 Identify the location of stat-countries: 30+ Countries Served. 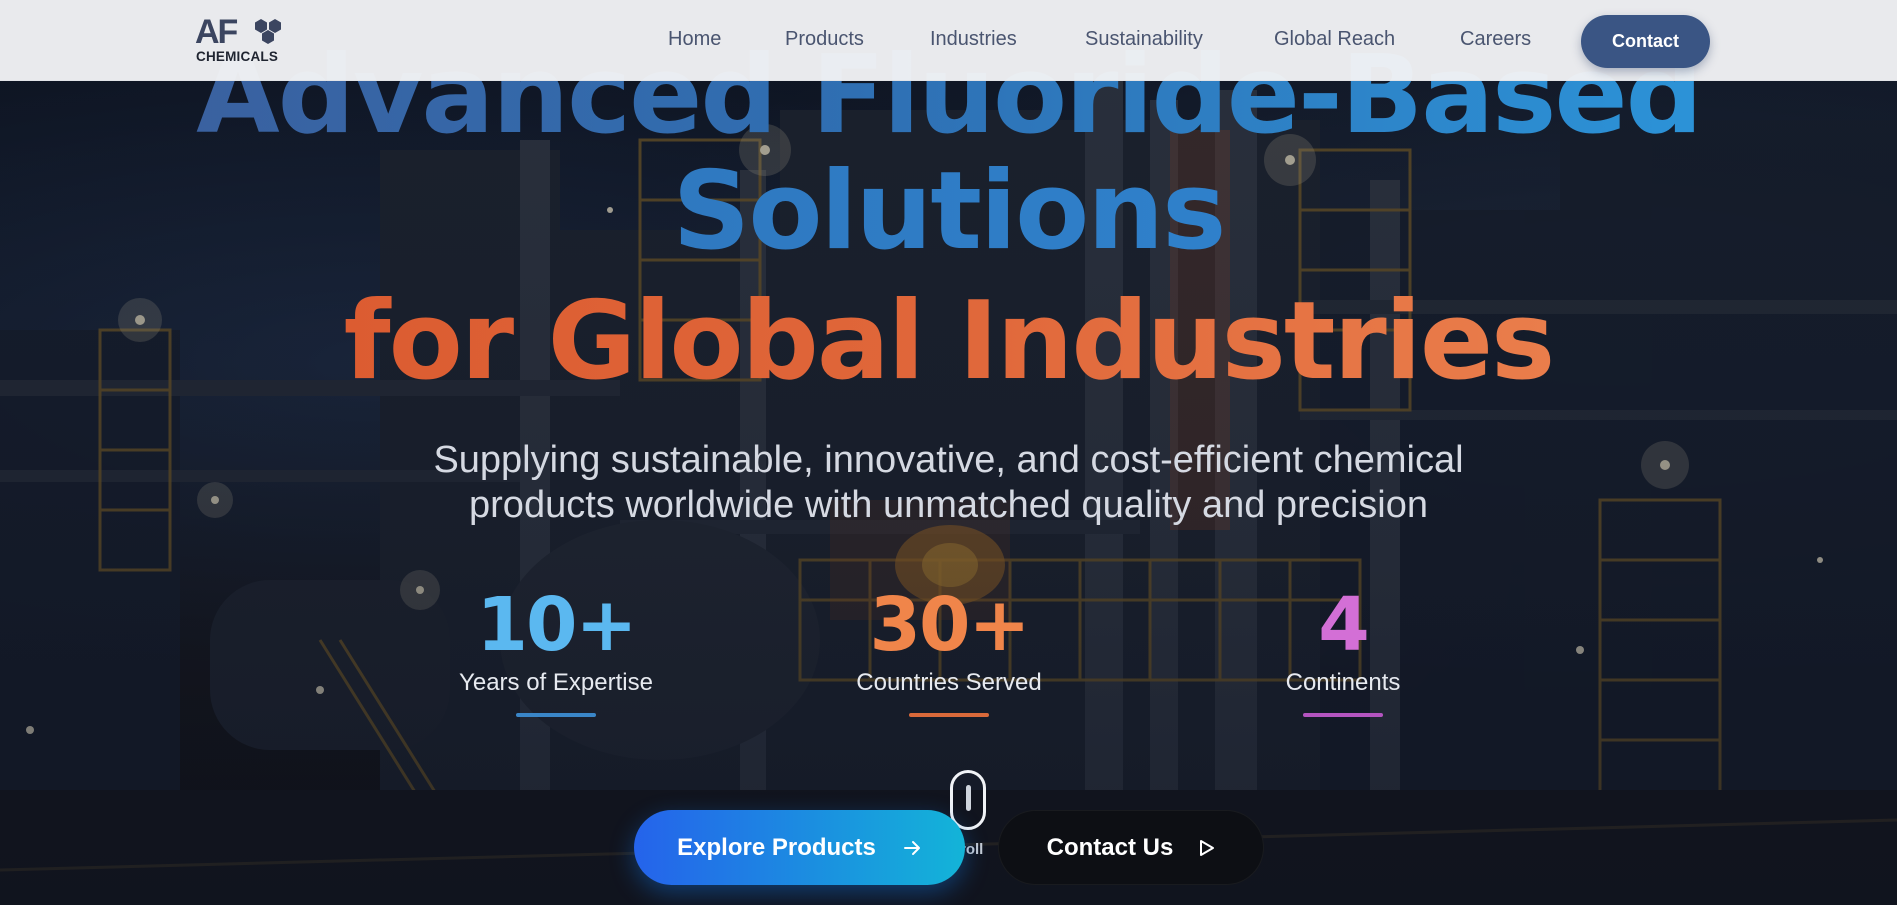
(949, 651).